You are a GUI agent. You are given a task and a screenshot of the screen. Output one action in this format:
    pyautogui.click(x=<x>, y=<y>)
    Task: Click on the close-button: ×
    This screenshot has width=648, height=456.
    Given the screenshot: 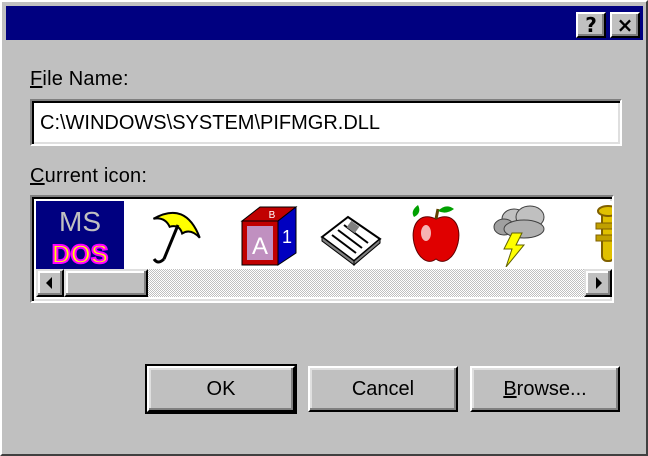 What is the action you would take?
    pyautogui.click(x=625, y=25)
    